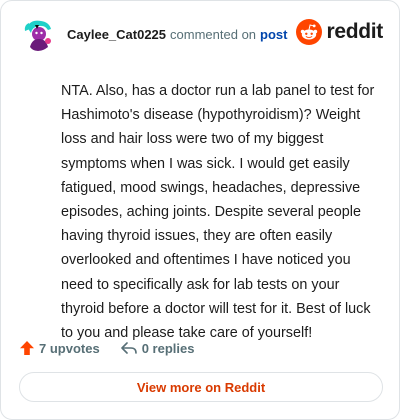  Describe the element at coordinates (106, 348) in the screenshot. I see `comment-actions: 7 upvotes 0 replies` at that location.